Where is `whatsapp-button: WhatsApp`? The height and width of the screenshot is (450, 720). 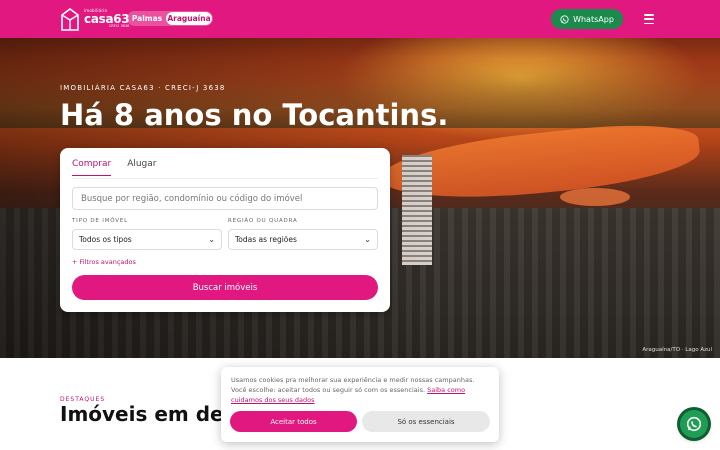
whatsapp-button: WhatsApp is located at coordinates (587, 19).